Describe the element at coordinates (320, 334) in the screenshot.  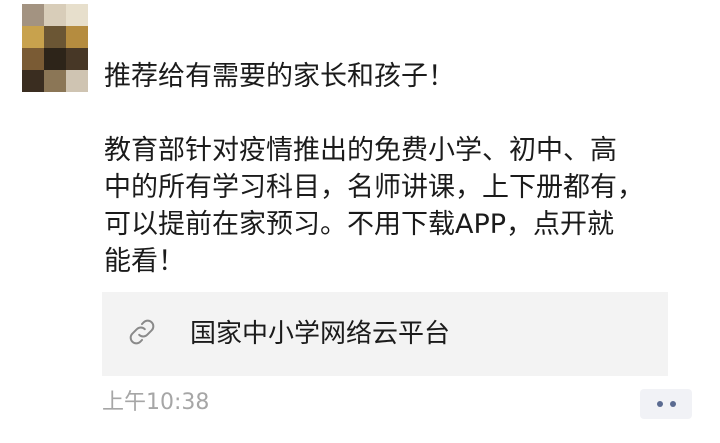
I see `link-title: 国家中小学网络云平台` at that location.